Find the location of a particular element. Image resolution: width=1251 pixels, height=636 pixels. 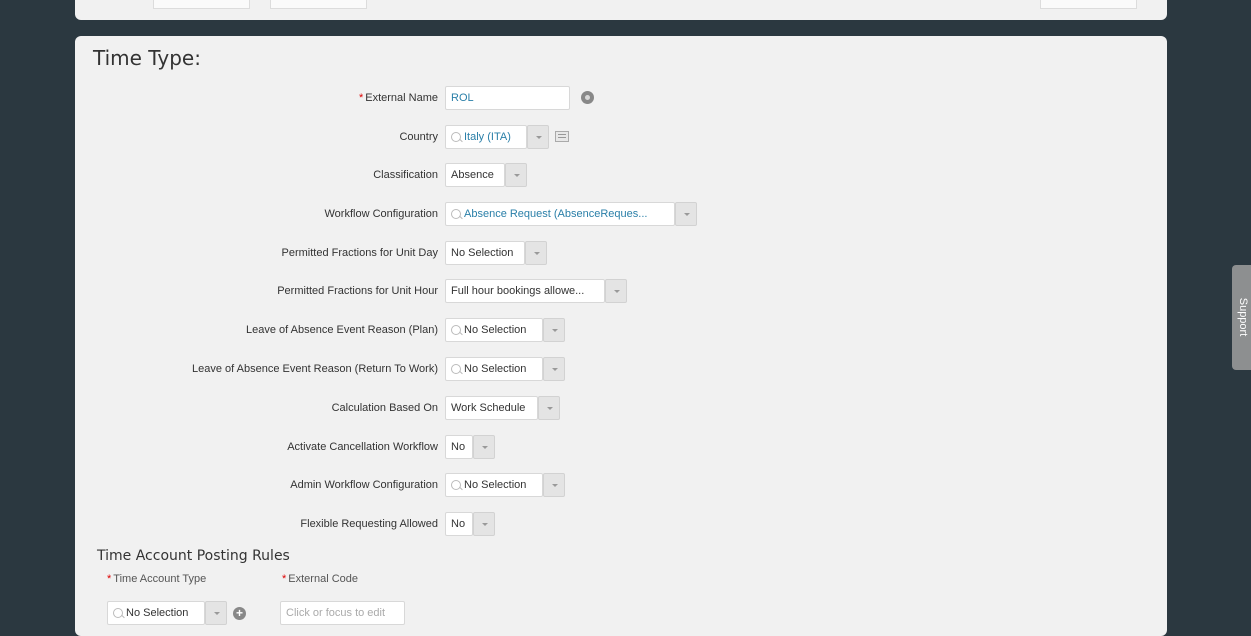

loa-reason-return-lookup: No Selection is located at coordinates (494, 369).